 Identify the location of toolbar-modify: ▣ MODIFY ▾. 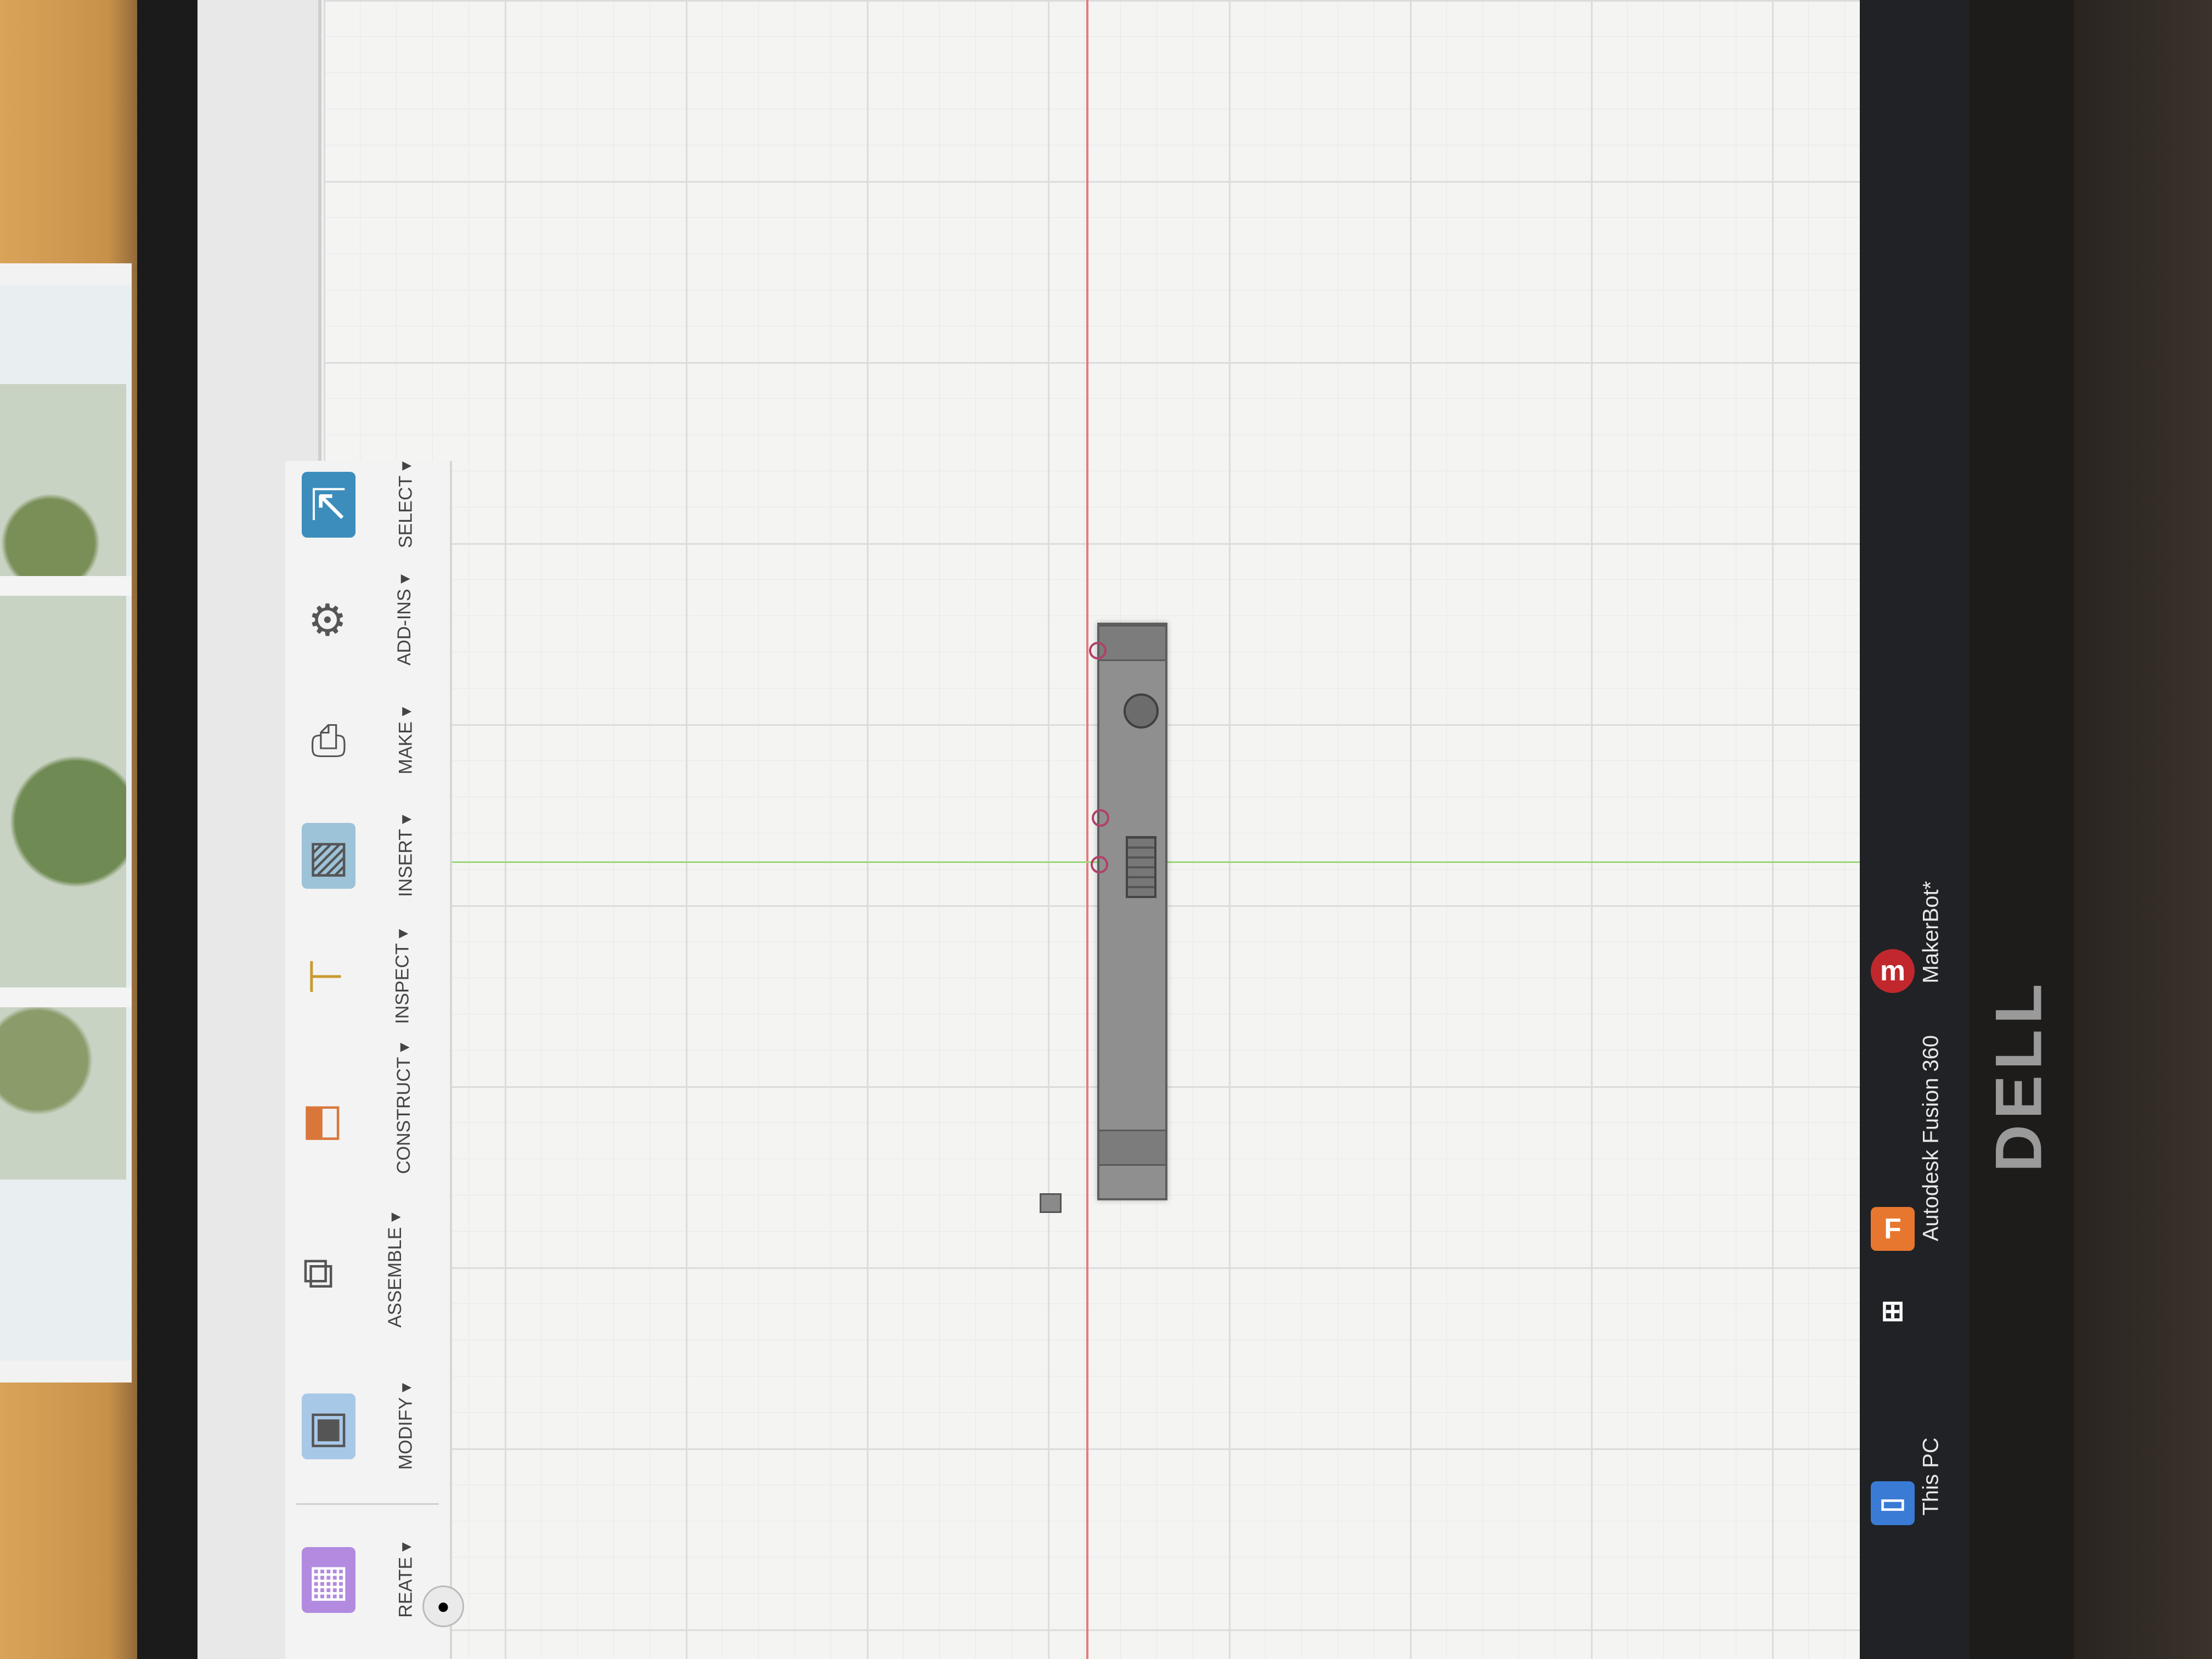
(368, 1427).